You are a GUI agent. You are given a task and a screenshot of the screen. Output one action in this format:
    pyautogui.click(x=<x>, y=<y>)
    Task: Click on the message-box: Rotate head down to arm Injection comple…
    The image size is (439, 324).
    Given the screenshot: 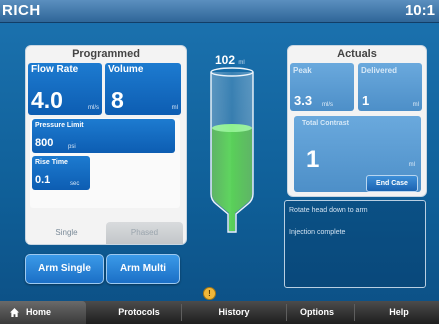 What is the action you would take?
    pyautogui.click(x=355, y=244)
    